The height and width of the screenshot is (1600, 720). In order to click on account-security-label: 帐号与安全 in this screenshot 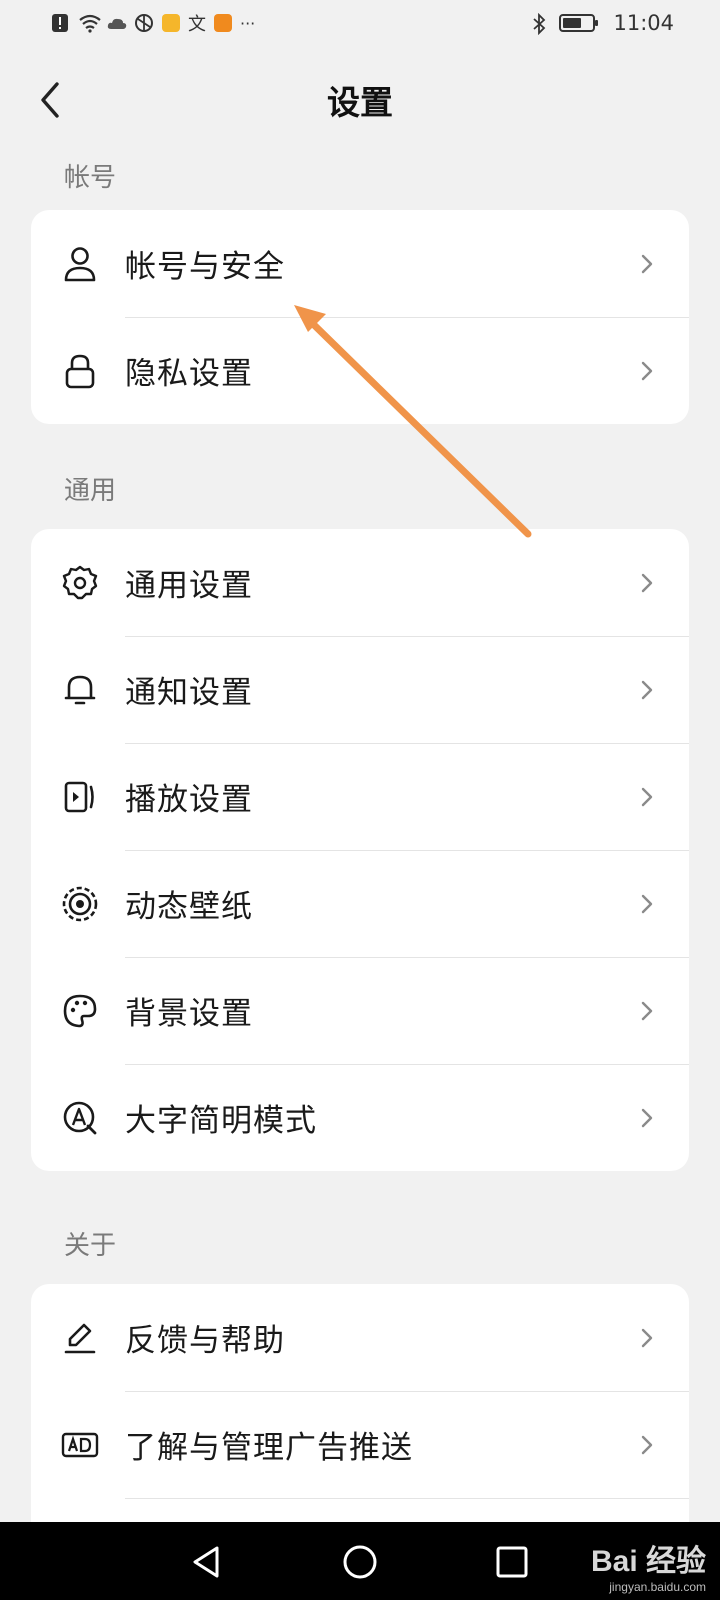, I will do `click(205, 267)`.